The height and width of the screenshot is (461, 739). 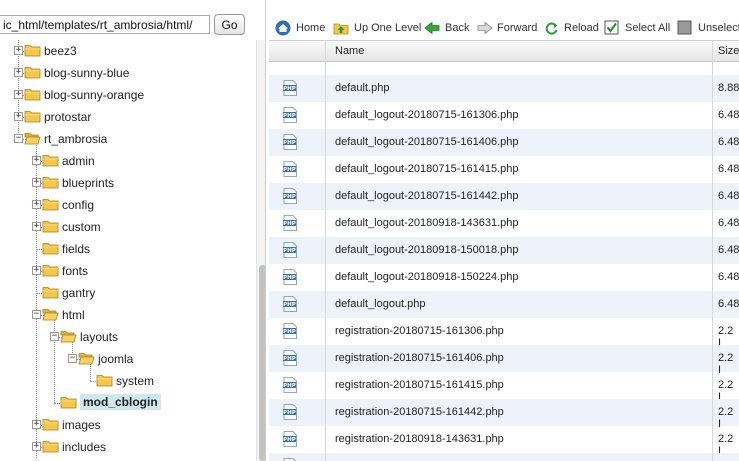 I want to click on table-row: PHP registration-20180715-161306.php 2.2 I, so click(x=504, y=333).